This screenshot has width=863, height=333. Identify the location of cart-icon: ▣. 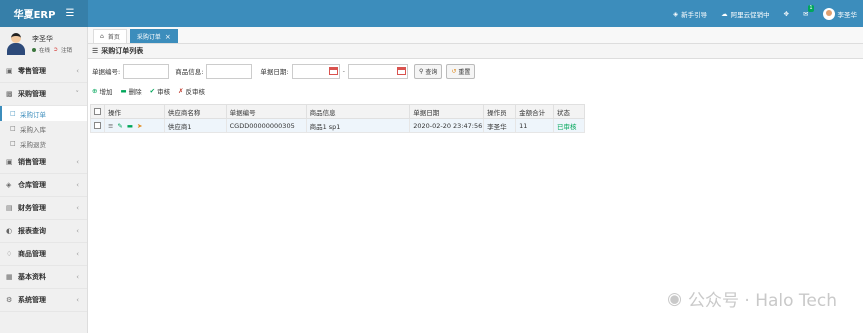
(9, 71).